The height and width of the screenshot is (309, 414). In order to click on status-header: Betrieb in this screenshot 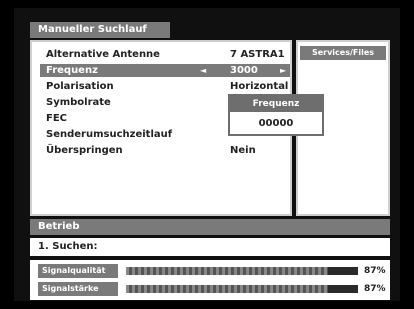, I will do `click(210, 227)`.